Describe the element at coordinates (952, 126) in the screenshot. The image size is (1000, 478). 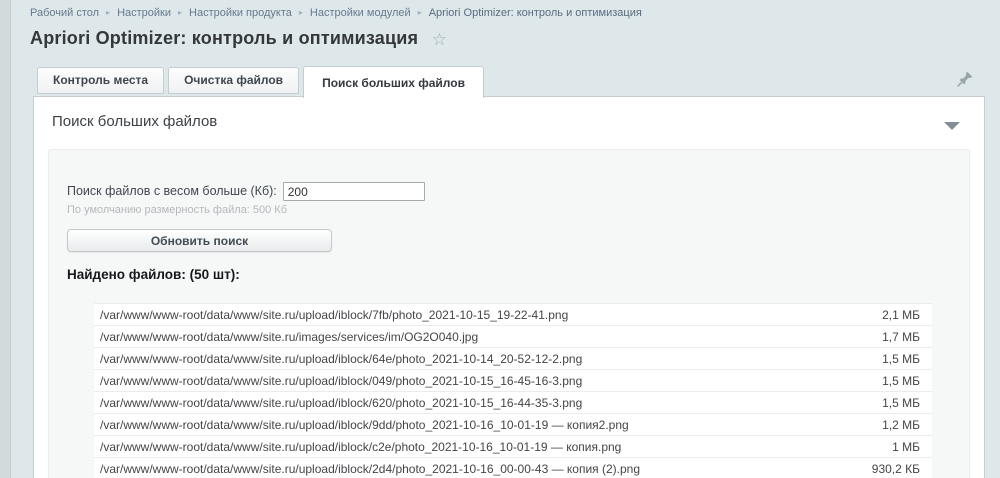
I see `collapse-chevron-down-icon` at that location.